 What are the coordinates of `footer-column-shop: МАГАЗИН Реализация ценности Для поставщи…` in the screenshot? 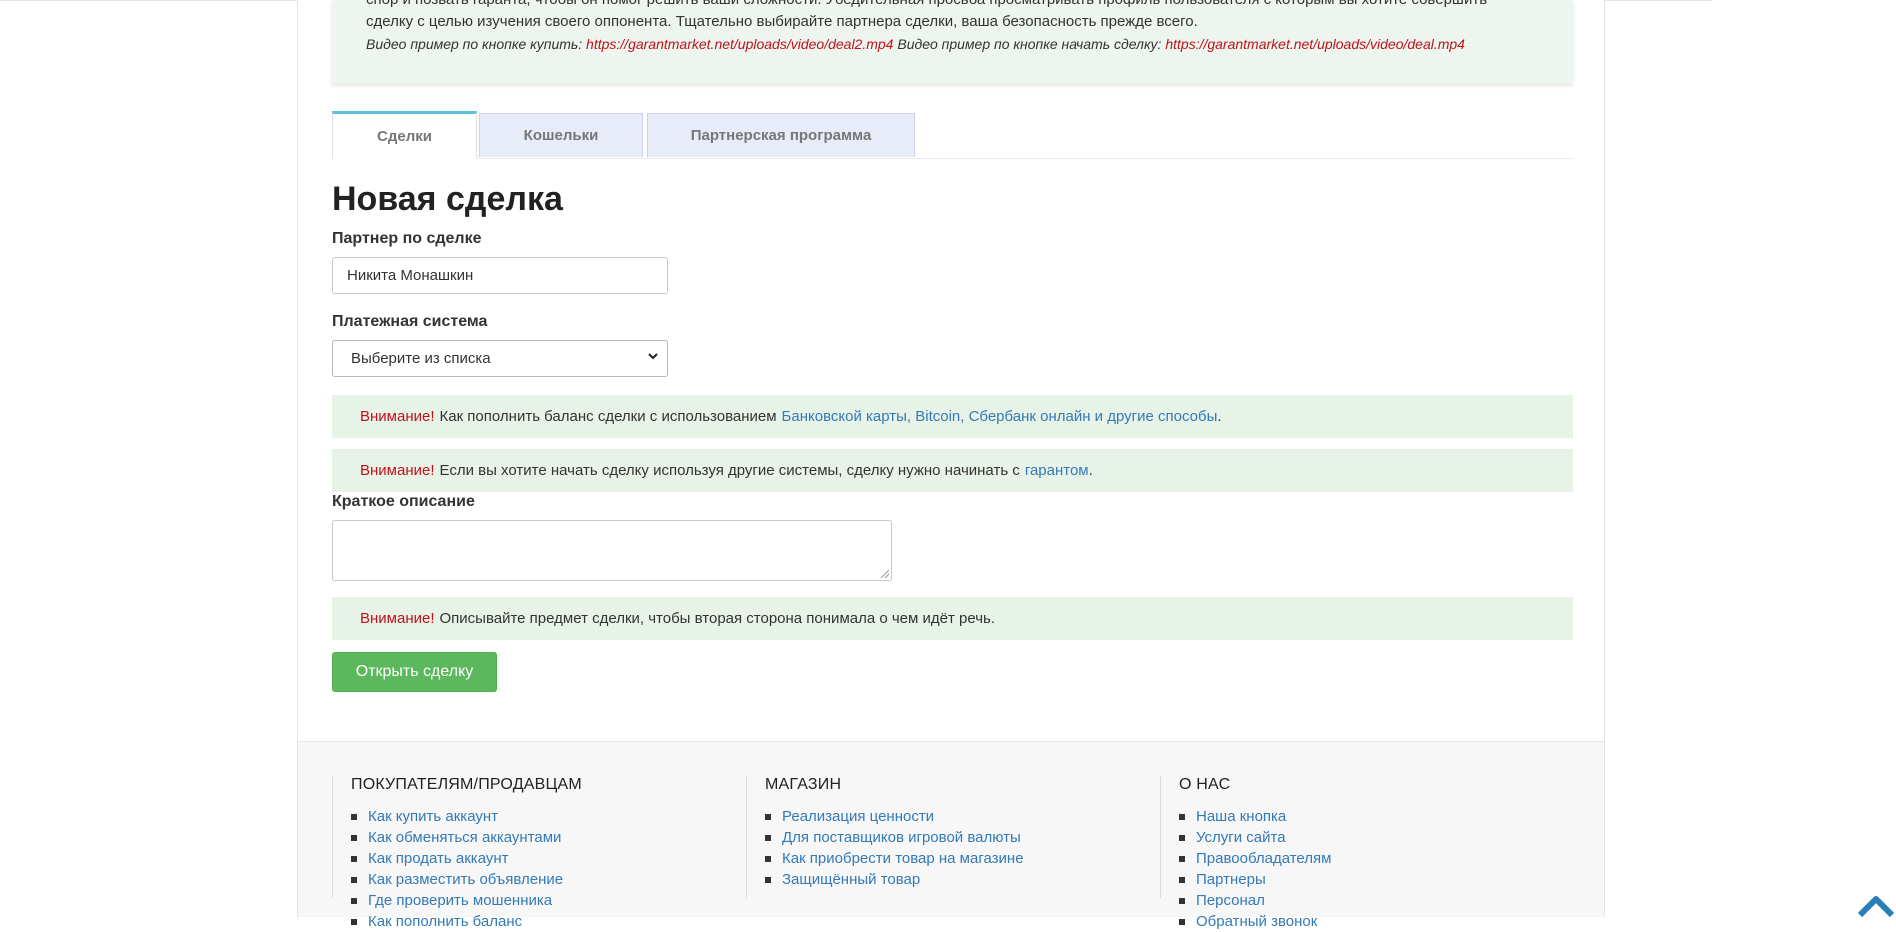 It's located at (953, 837).